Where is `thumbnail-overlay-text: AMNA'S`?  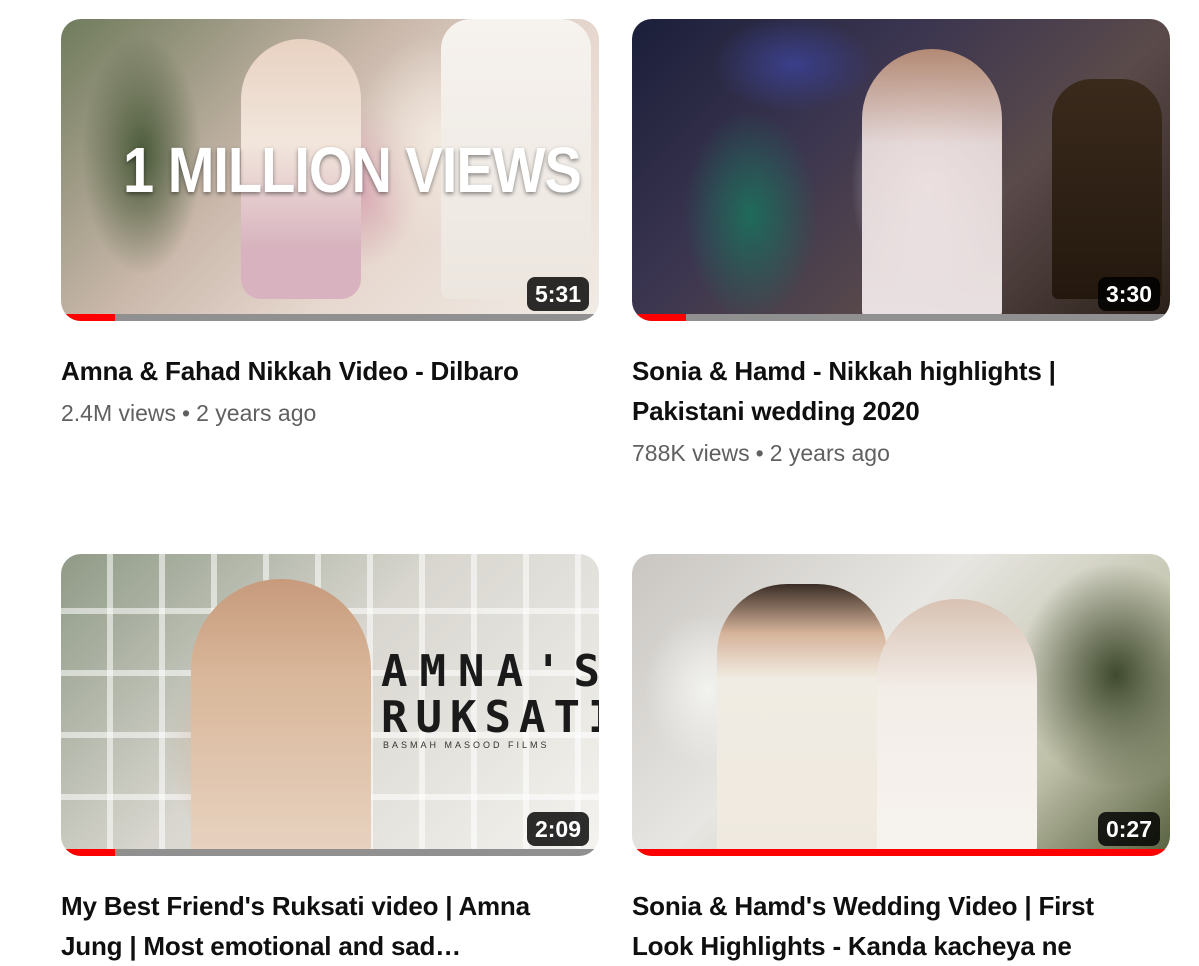
thumbnail-overlay-text: AMNA'S is located at coordinates (490, 671).